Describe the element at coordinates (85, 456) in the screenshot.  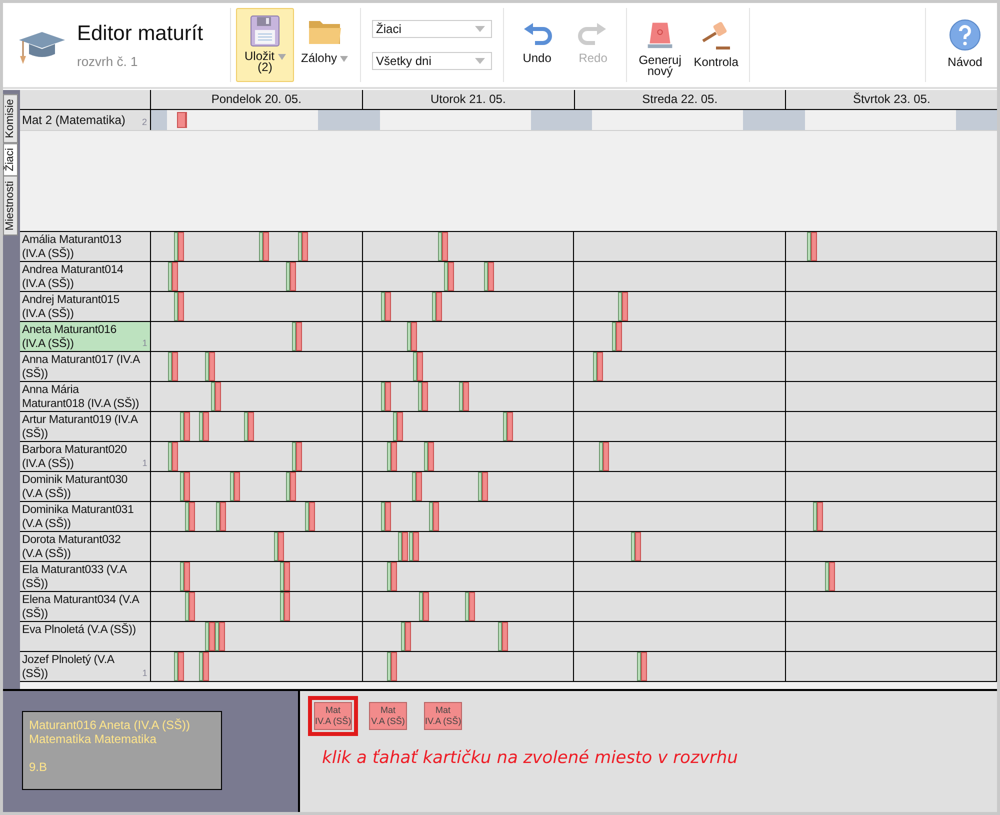
I see `student-name-cell: Barbora Maturant020 (IV.A (SŠ)) 1` at that location.